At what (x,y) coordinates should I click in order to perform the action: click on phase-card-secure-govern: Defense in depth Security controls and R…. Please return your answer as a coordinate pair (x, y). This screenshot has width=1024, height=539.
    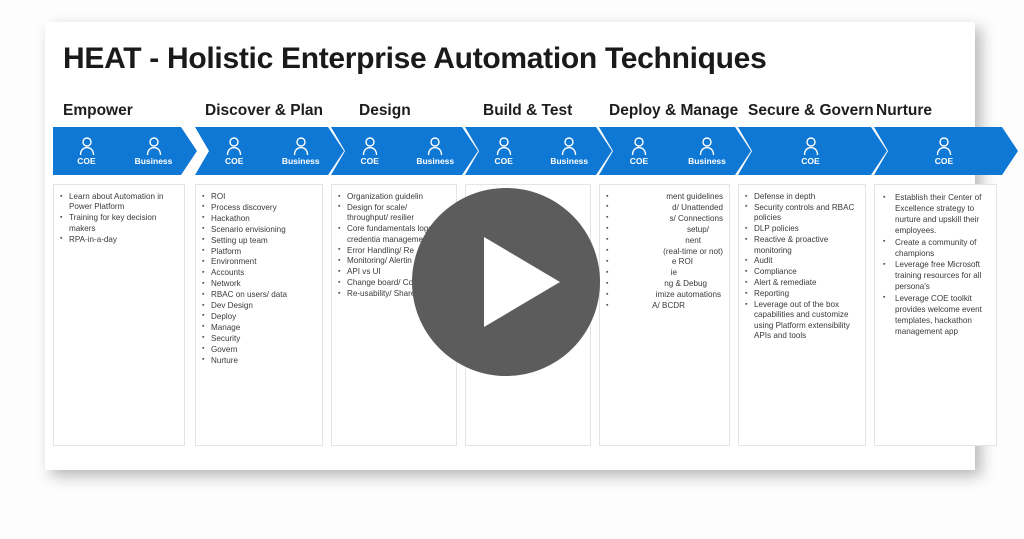
    Looking at the image, I should click on (802, 315).